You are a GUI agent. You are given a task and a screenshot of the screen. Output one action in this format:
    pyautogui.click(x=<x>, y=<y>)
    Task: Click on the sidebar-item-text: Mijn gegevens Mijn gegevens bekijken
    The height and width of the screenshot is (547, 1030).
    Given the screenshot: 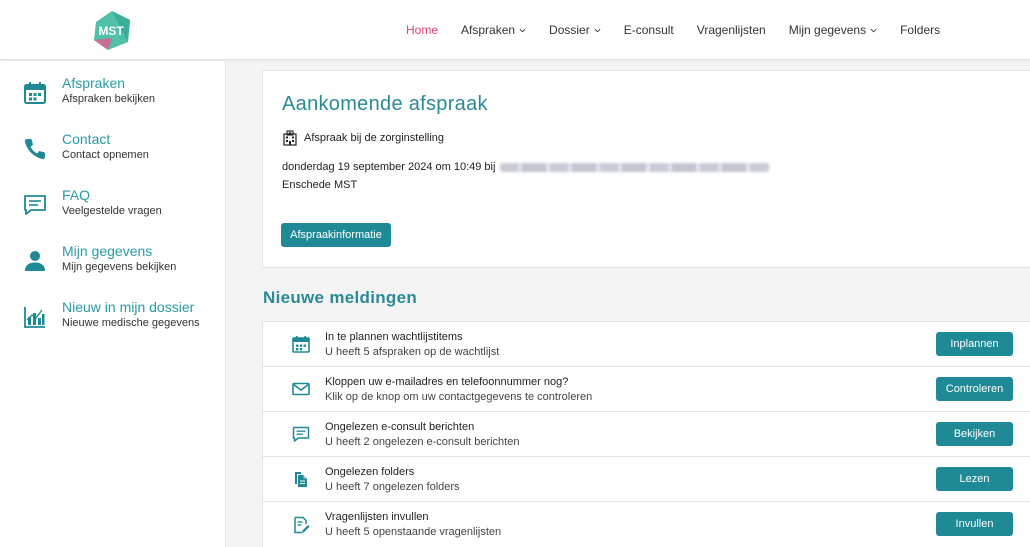 What is the action you would take?
    pyautogui.click(x=119, y=258)
    